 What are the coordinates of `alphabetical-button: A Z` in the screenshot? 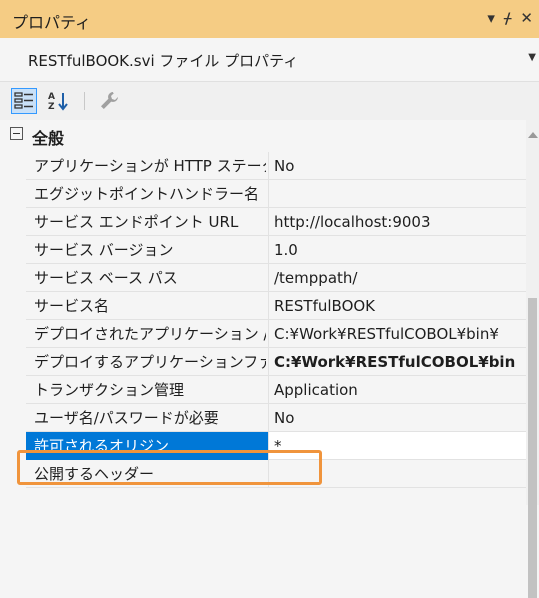 It's located at (59, 101).